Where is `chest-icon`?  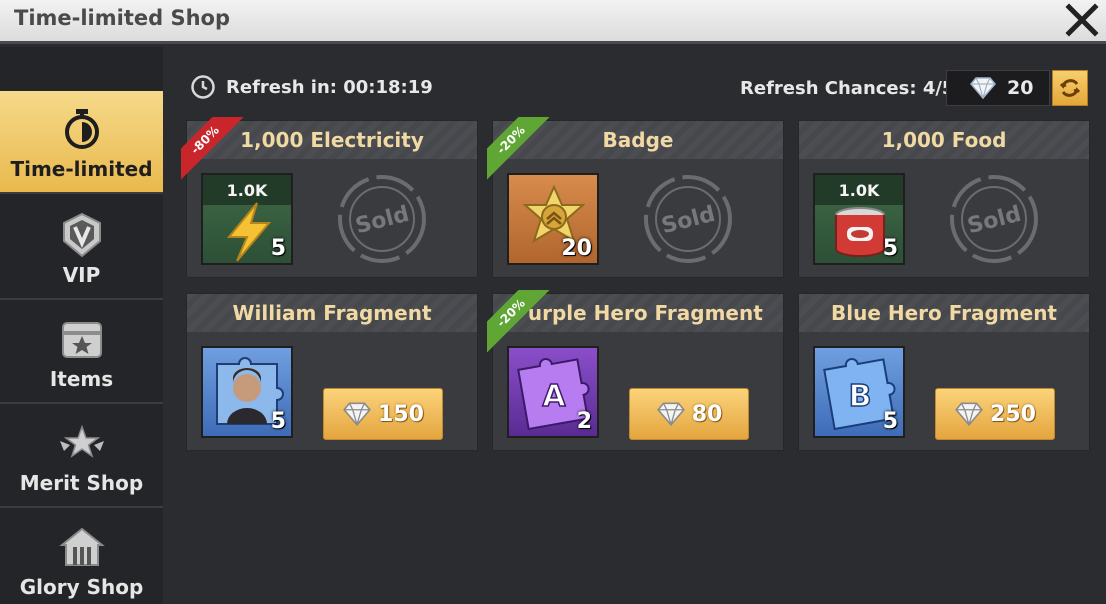
chest-icon is located at coordinates (81, 340).